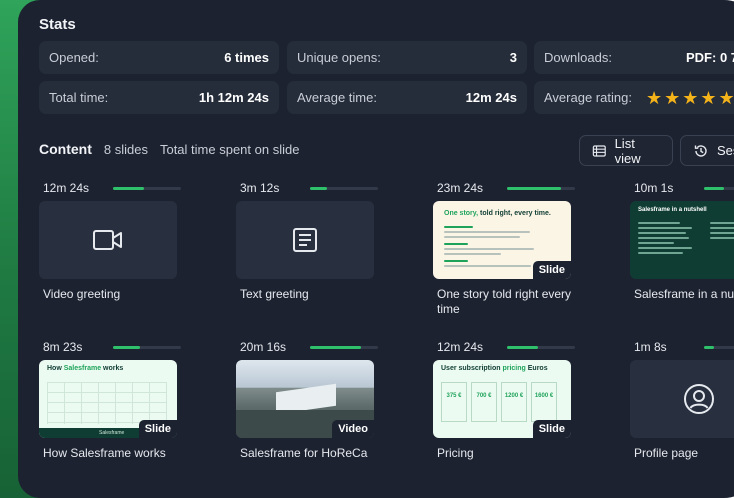  What do you see at coordinates (551, 429) in the screenshot?
I see `slide-type-badge: Slide` at bounding box center [551, 429].